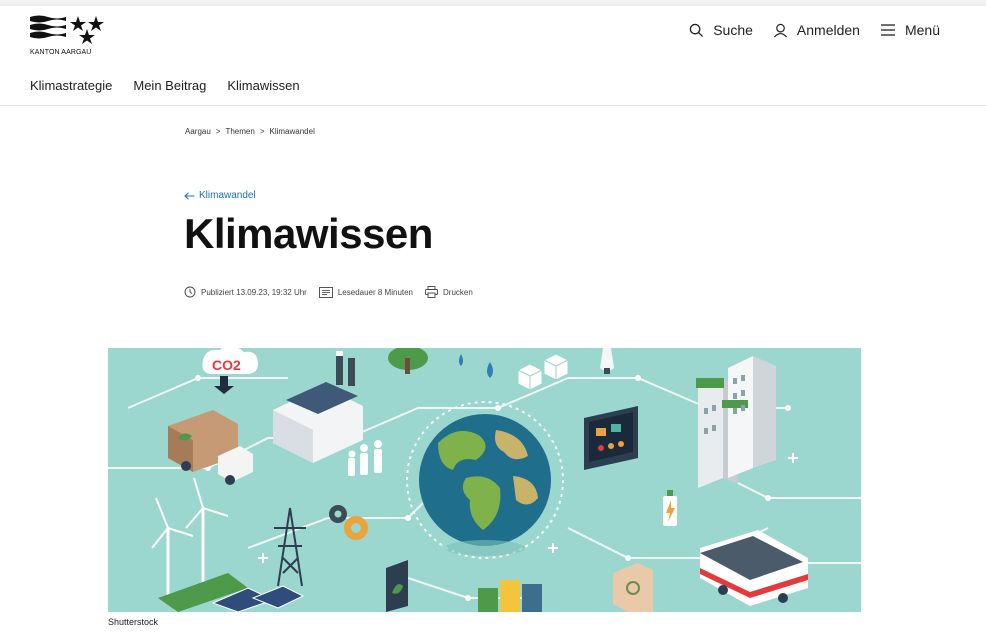 The image size is (986, 633). What do you see at coordinates (828, 30) in the screenshot?
I see `login-label: Anmelden` at bounding box center [828, 30].